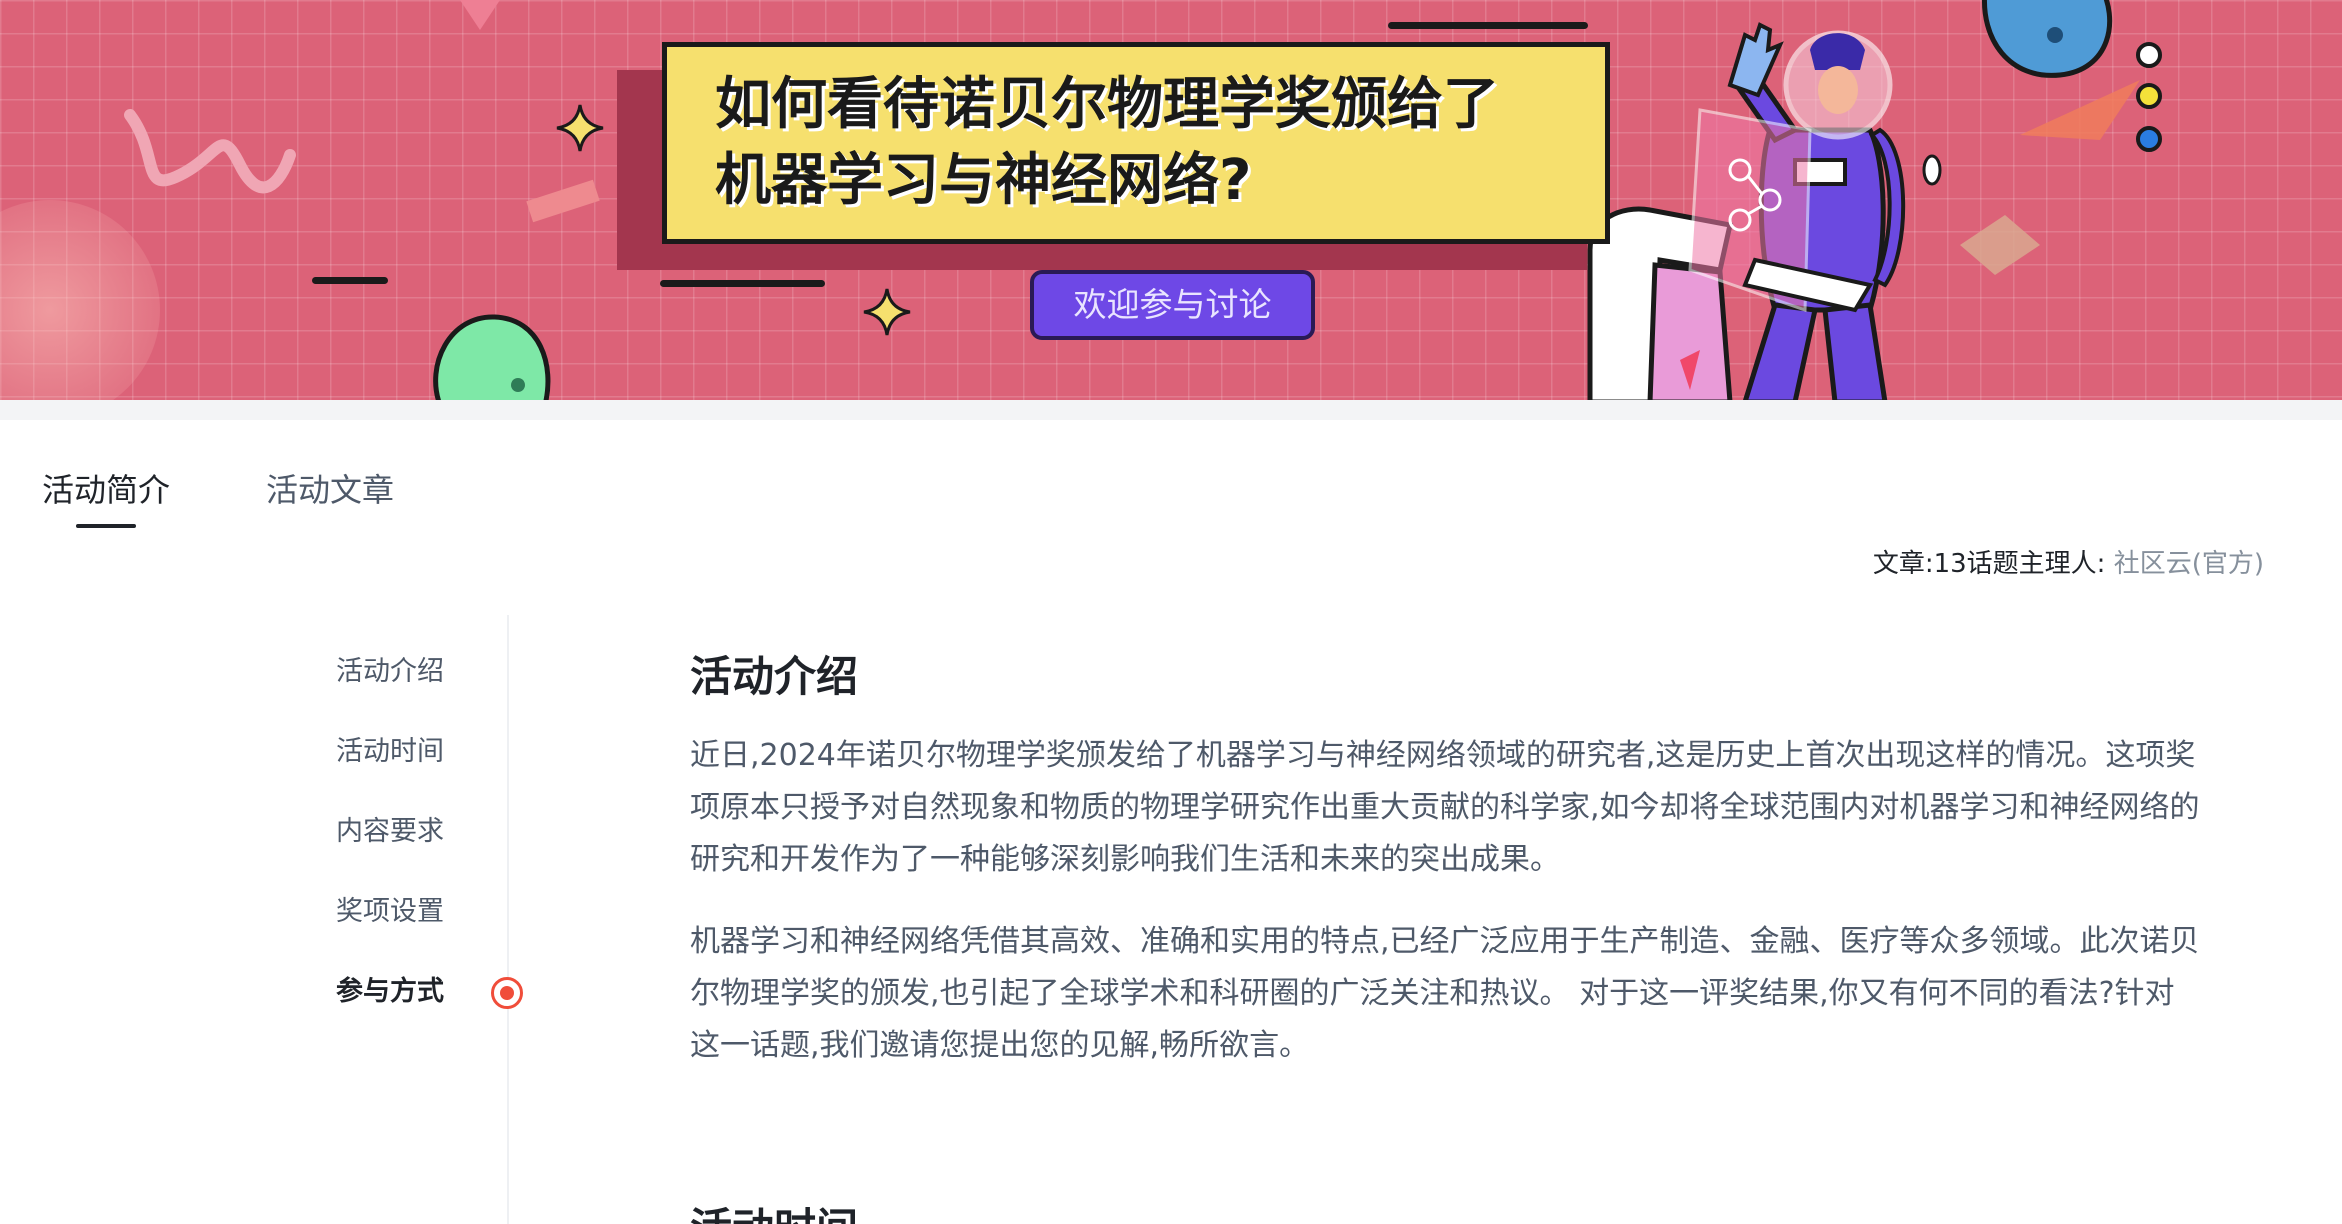 Image resolution: width=2342 pixels, height=1224 pixels. I want to click on astronaut-illustration, so click(1764, 211).